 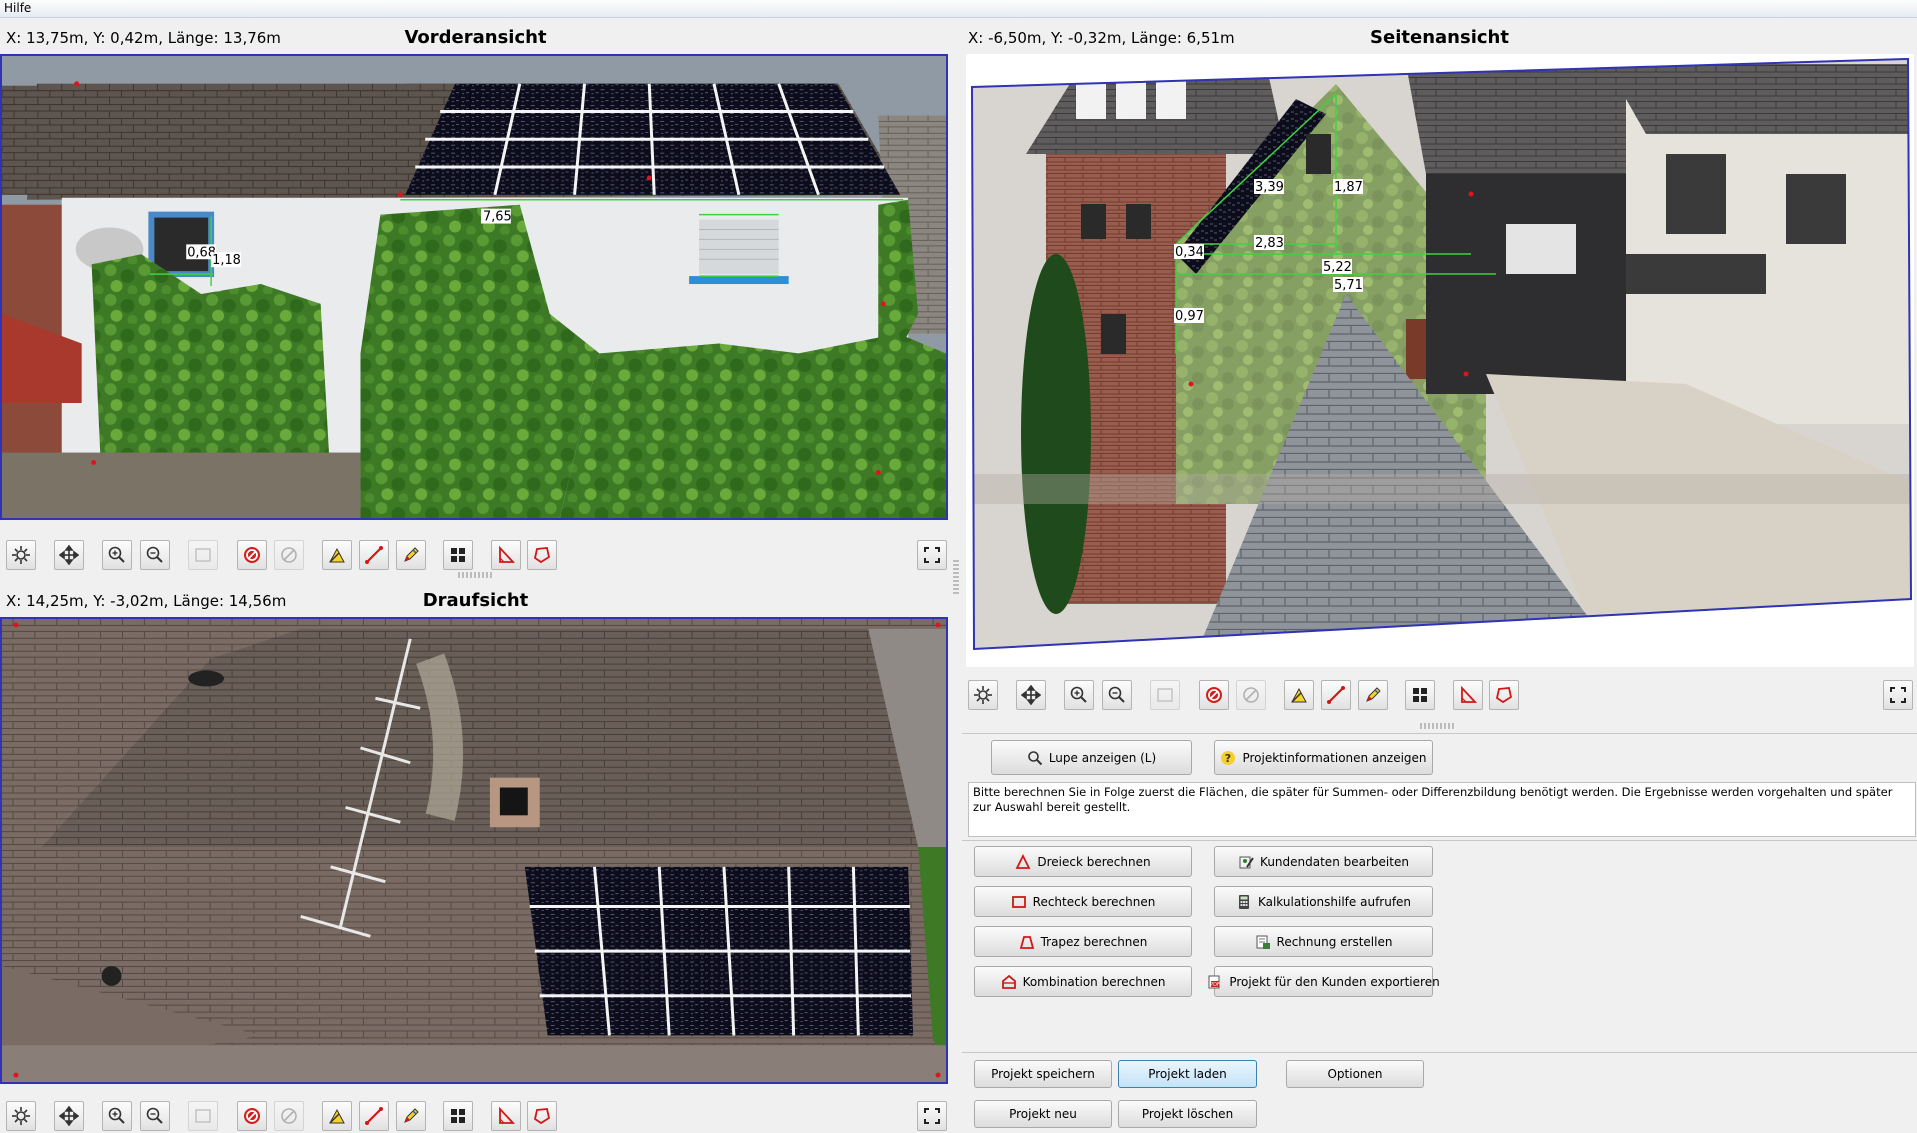 I want to click on export-icon: PDF, so click(x=1215, y=982).